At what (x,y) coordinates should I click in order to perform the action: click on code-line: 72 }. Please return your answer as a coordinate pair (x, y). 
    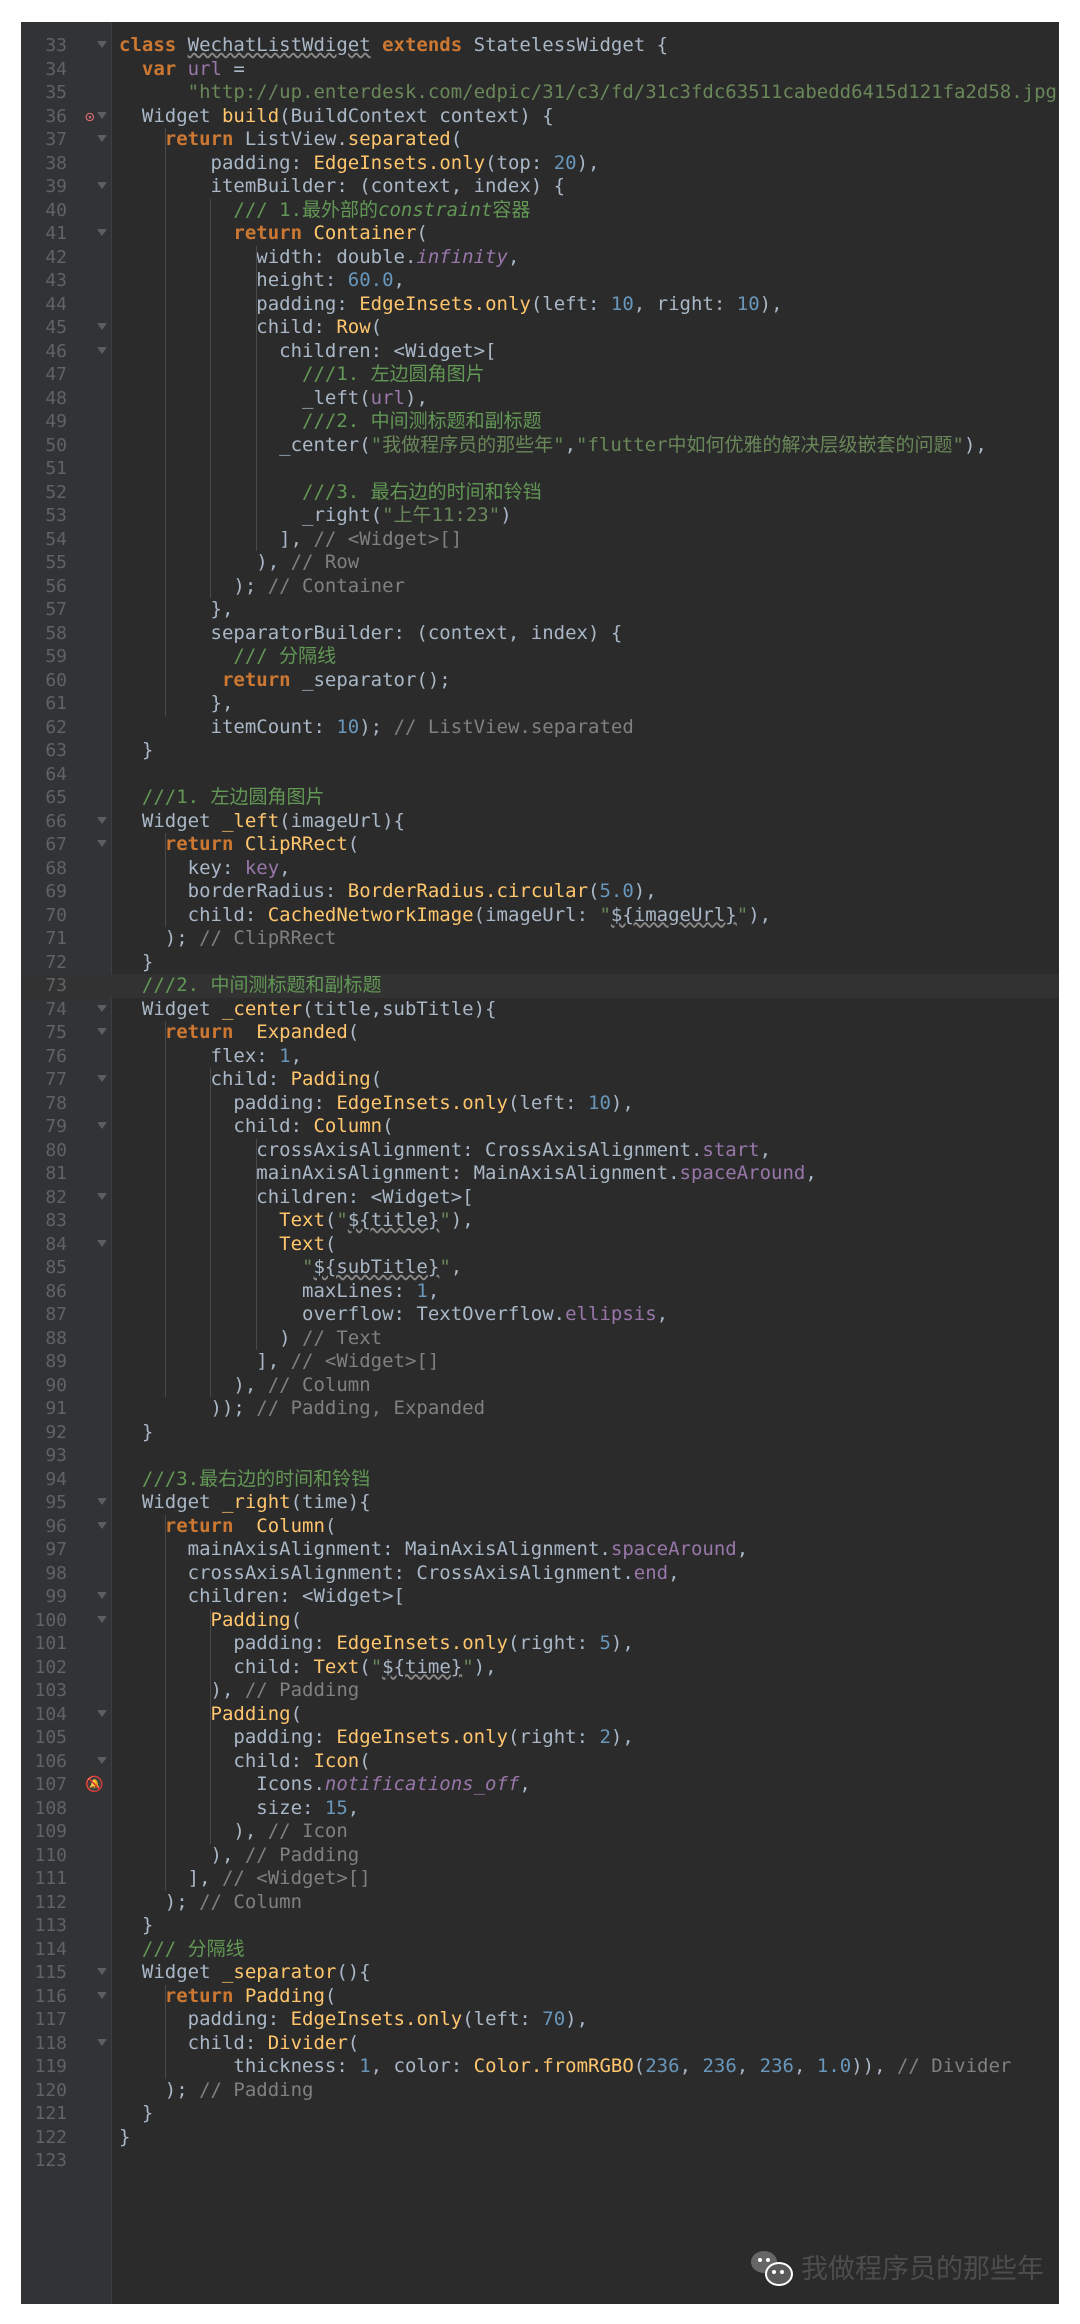
    Looking at the image, I should click on (540, 963).